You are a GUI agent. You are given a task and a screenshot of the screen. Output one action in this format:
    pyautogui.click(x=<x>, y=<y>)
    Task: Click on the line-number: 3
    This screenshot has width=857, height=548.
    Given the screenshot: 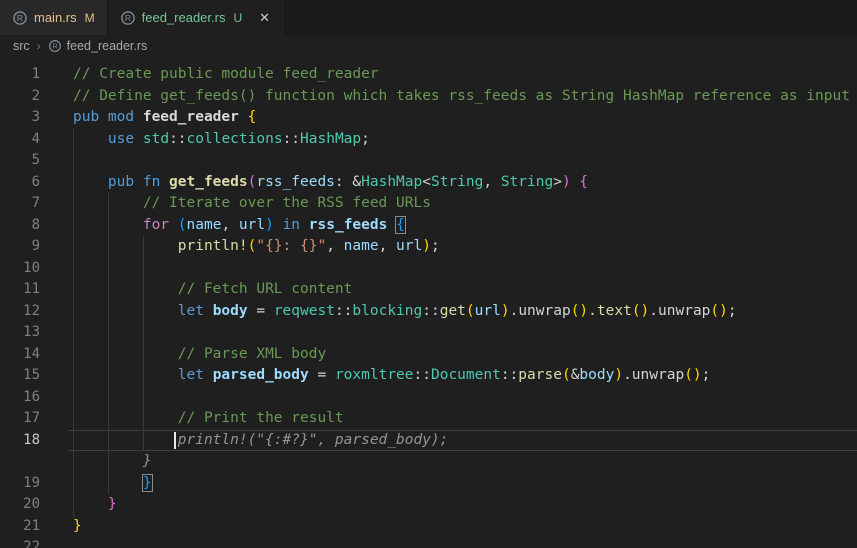 What is the action you would take?
    pyautogui.click(x=20, y=118)
    